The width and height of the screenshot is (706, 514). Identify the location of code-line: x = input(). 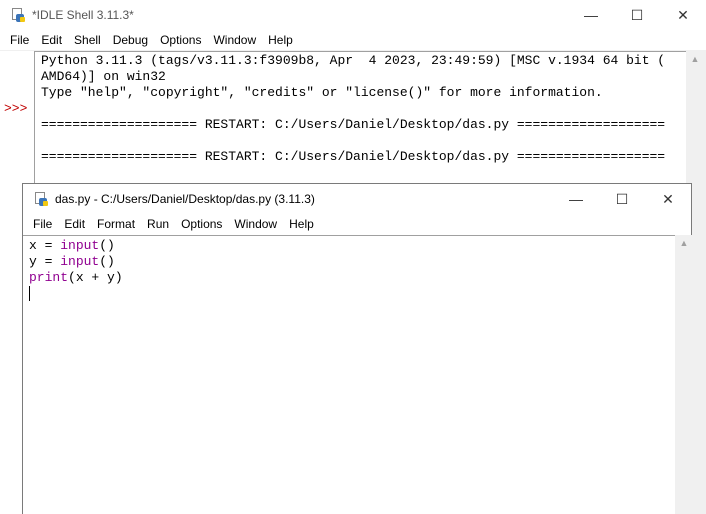
(352, 246).